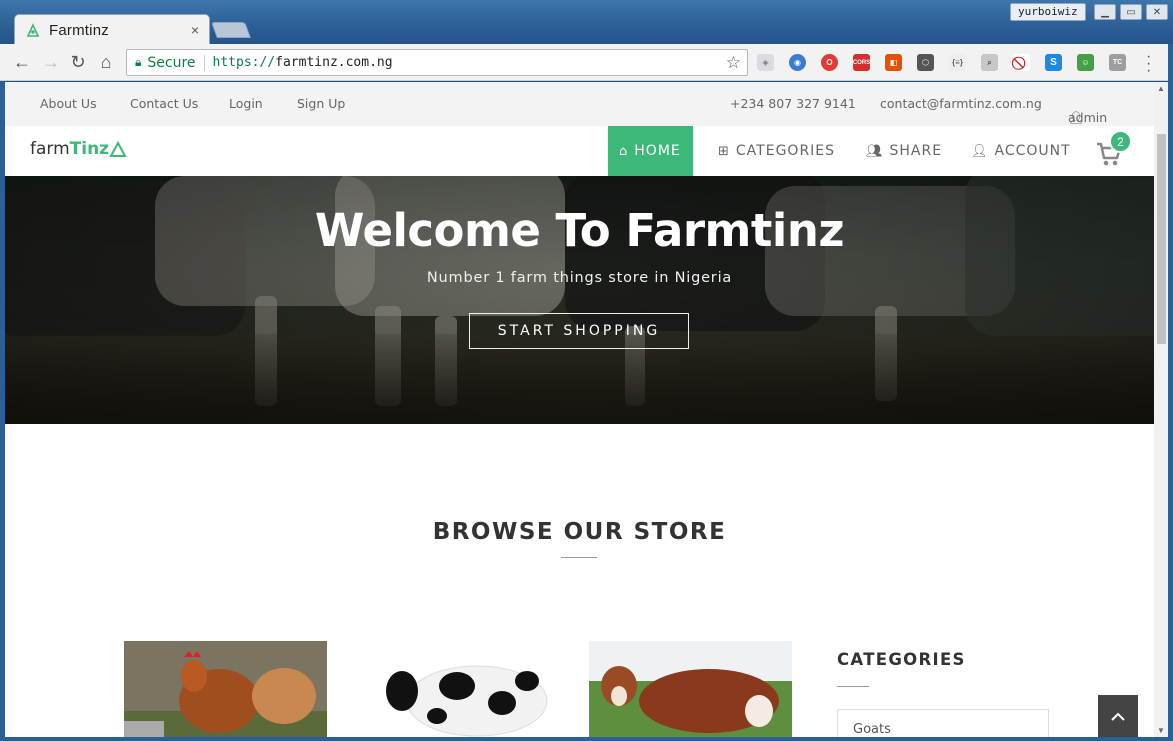 This screenshot has height=741, width=1173. I want to click on logo-part-tinz: Tinz, so click(89, 149).